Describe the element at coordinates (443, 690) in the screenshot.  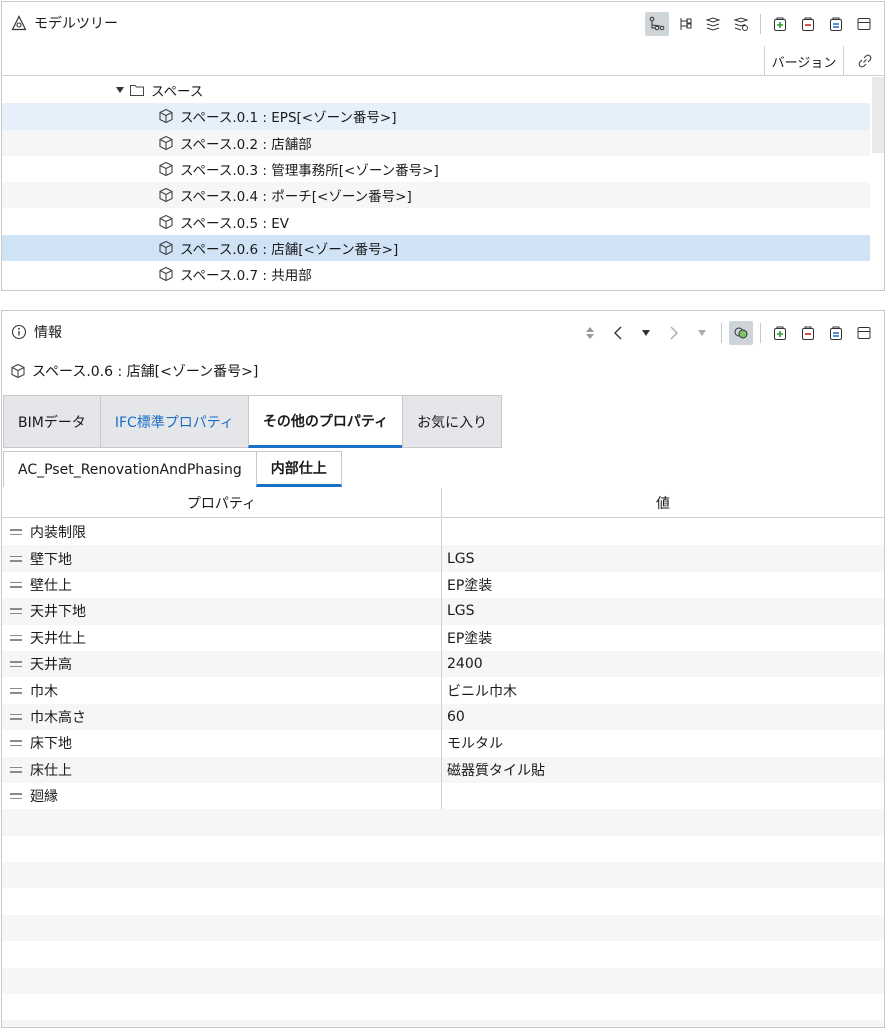
I see `table-row: 巾木 ビニル巾木` at that location.